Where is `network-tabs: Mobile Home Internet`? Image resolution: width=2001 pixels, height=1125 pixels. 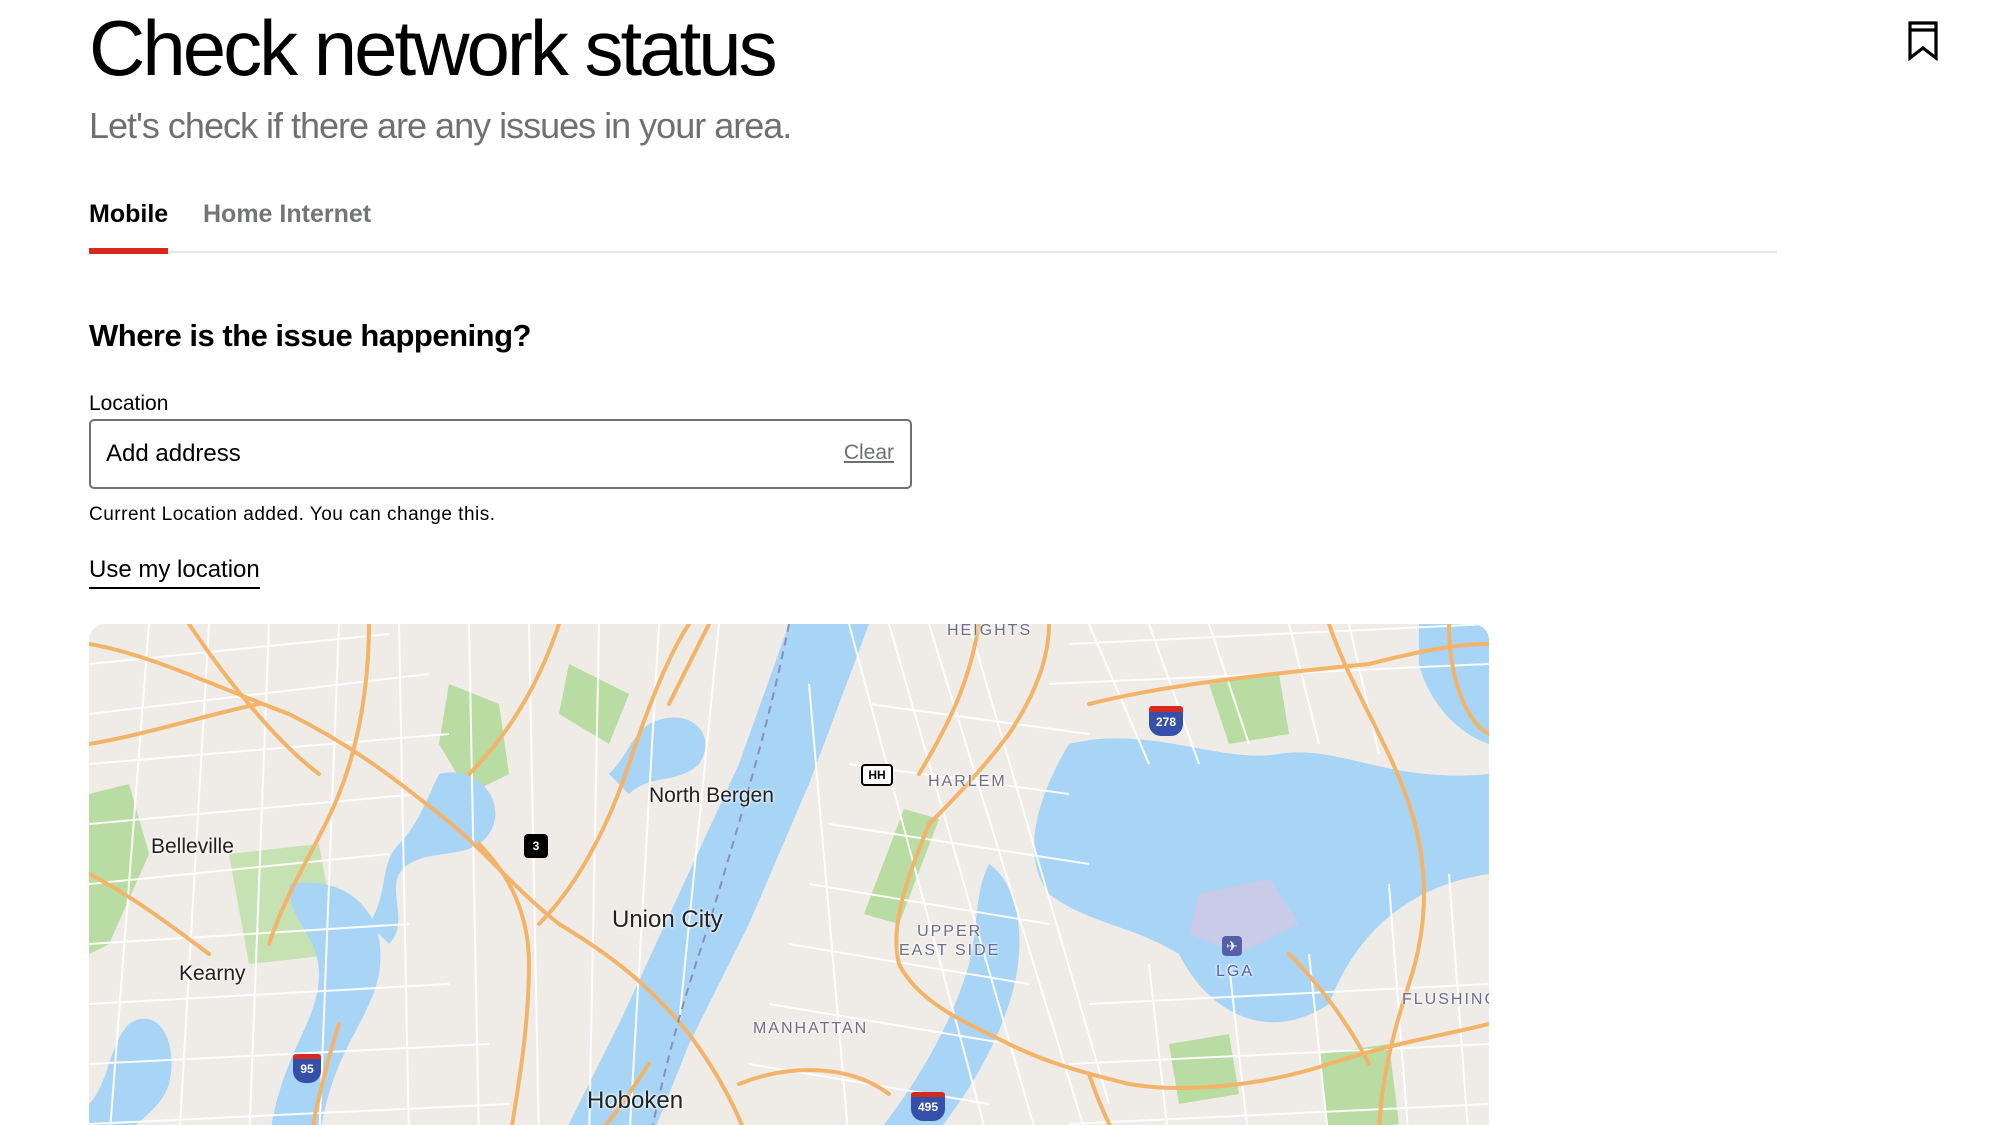
network-tabs: Mobile Home Internet is located at coordinates (933, 222).